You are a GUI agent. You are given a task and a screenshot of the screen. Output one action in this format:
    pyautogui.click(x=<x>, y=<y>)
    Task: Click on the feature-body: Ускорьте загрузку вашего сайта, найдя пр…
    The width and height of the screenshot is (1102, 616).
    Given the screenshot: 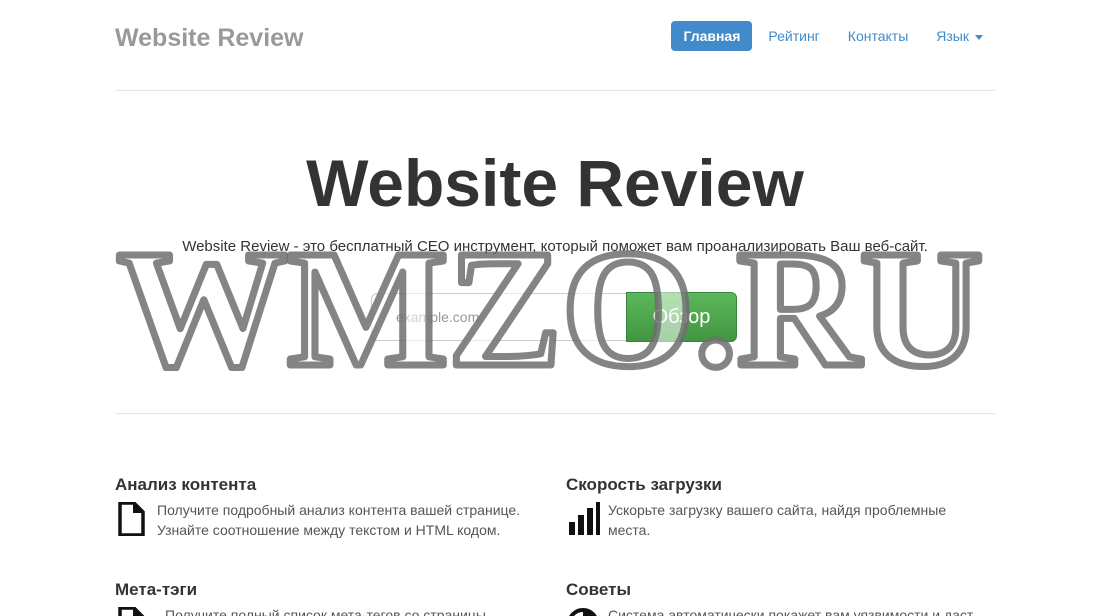 What is the action you would take?
    pyautogui.click(x=776, y=520)
    